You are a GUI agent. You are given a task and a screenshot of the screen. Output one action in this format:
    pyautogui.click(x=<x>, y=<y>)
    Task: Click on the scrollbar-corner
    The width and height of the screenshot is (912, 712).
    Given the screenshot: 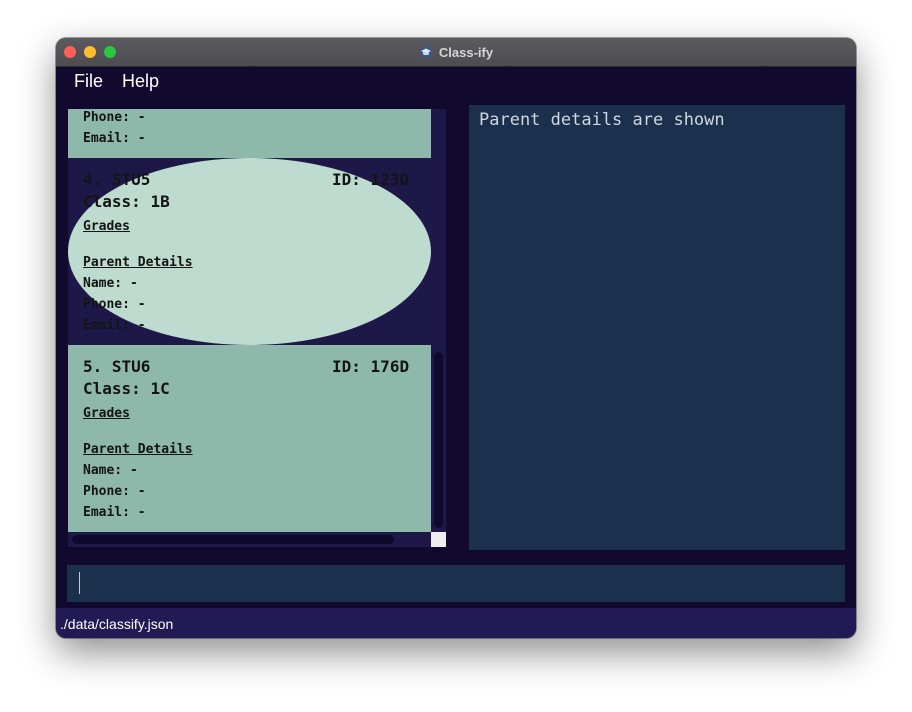 What is the action you would take?
    pyautogui.click(x=438, y=539)
    